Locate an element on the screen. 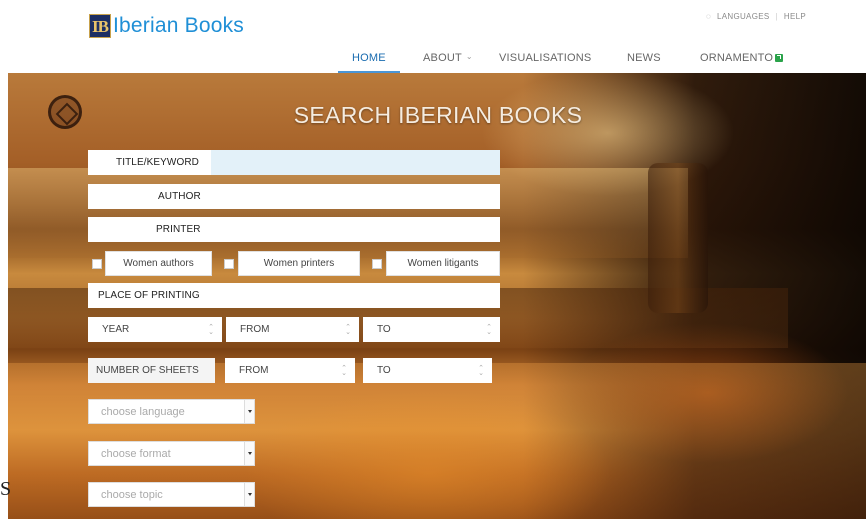 The image size is (866, 519). topic-placeholder: choose topic is located at coordinates (132, 494).